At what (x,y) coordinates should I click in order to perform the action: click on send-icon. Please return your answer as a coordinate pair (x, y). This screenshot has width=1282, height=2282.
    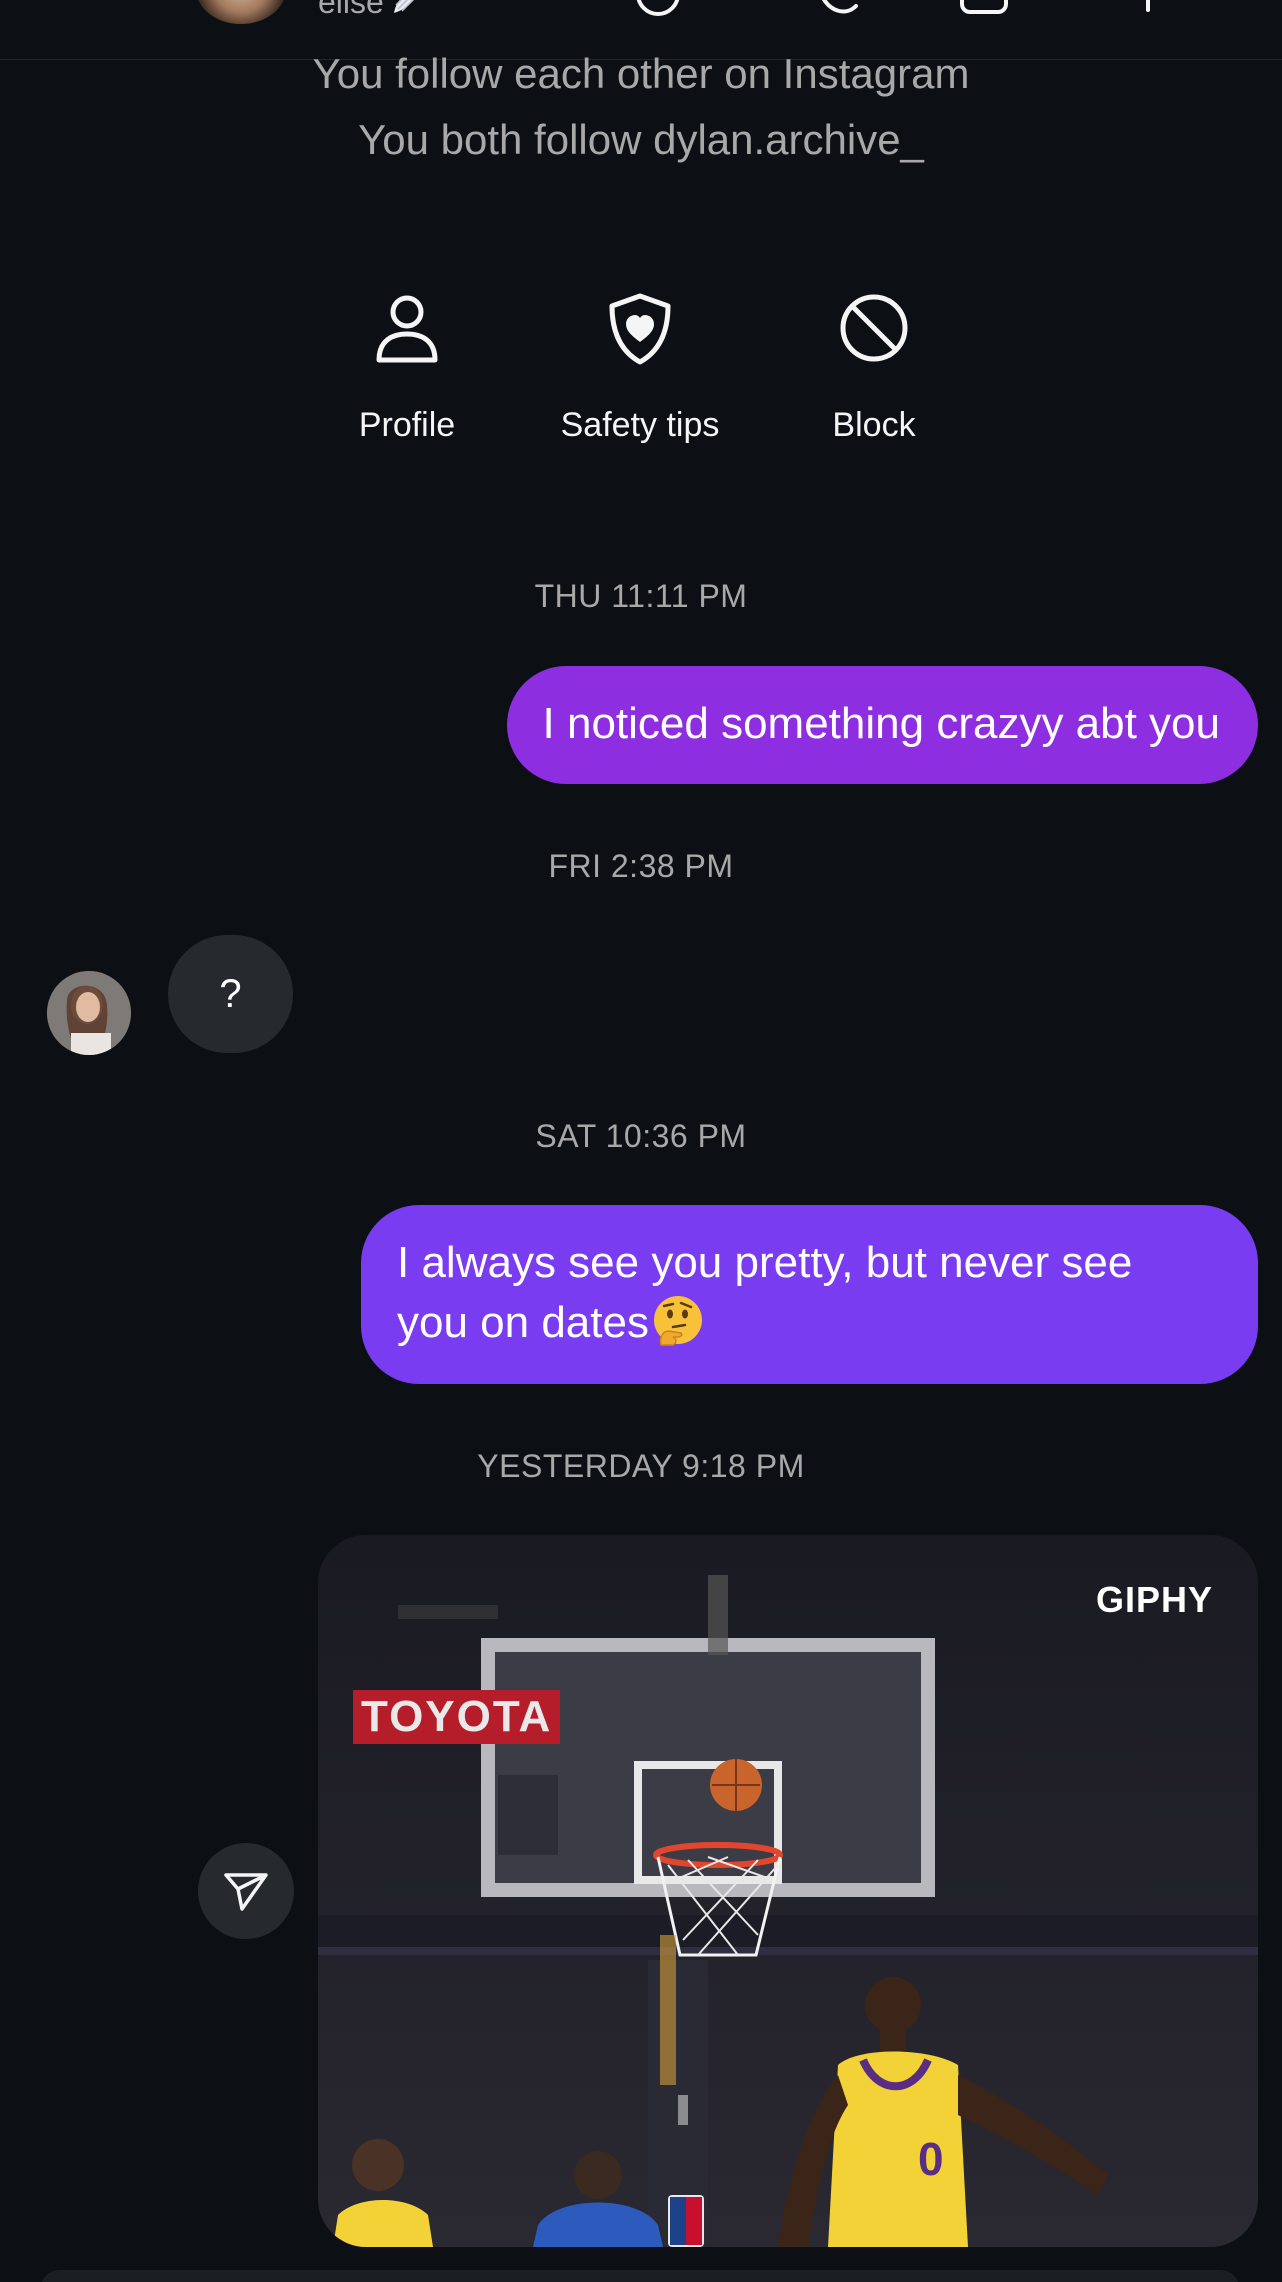
    Looking at the image, I should click on (246, 1892).